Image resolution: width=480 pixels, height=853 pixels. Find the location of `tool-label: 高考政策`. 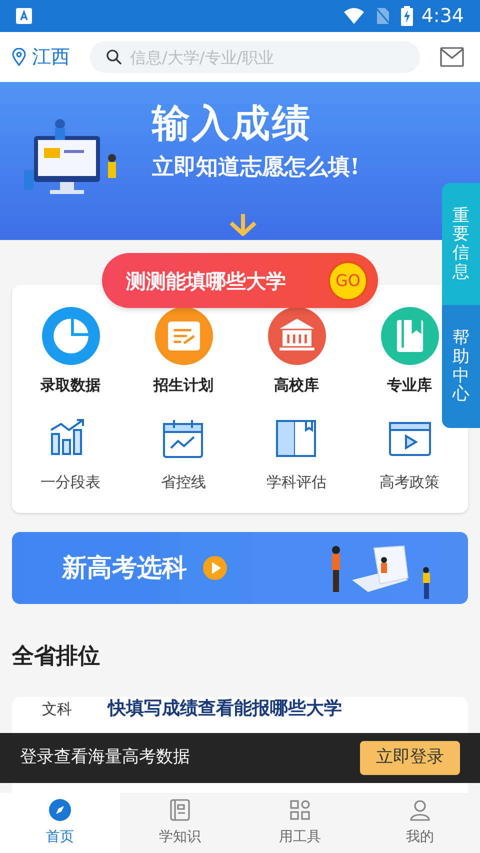

tool-label: 高考政策 is located at coordinates (410, 481).